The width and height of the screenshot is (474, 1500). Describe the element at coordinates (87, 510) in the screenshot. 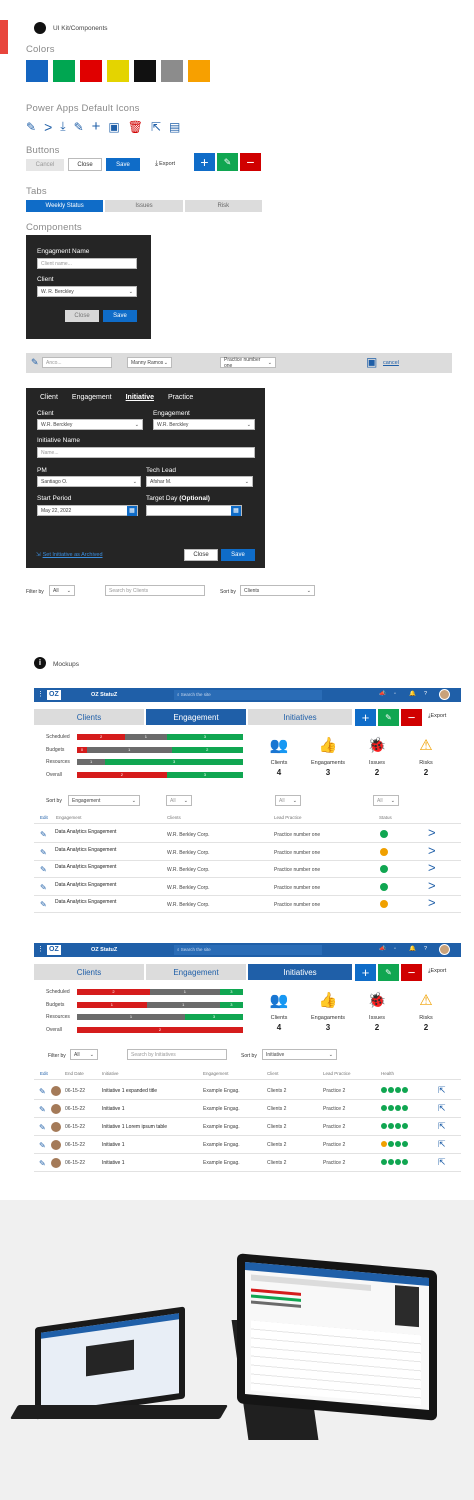

I see `start-period-input: May 22, 2022 ▦` at that location.